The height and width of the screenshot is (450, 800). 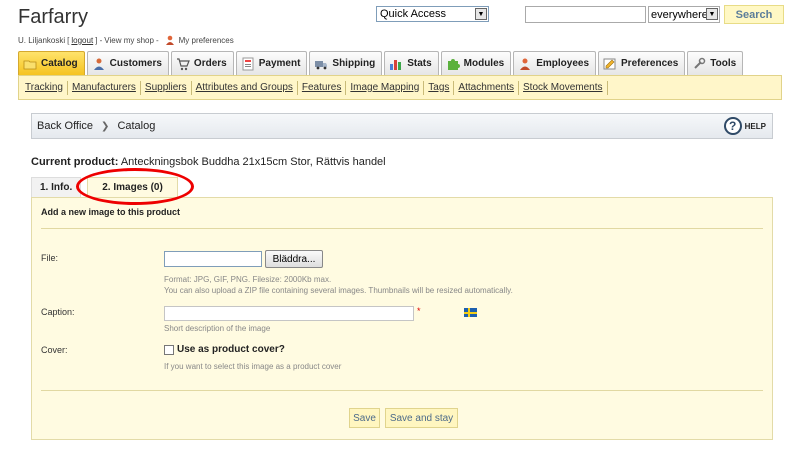 I want to click on folder-icon, so click(x=30, y=64).